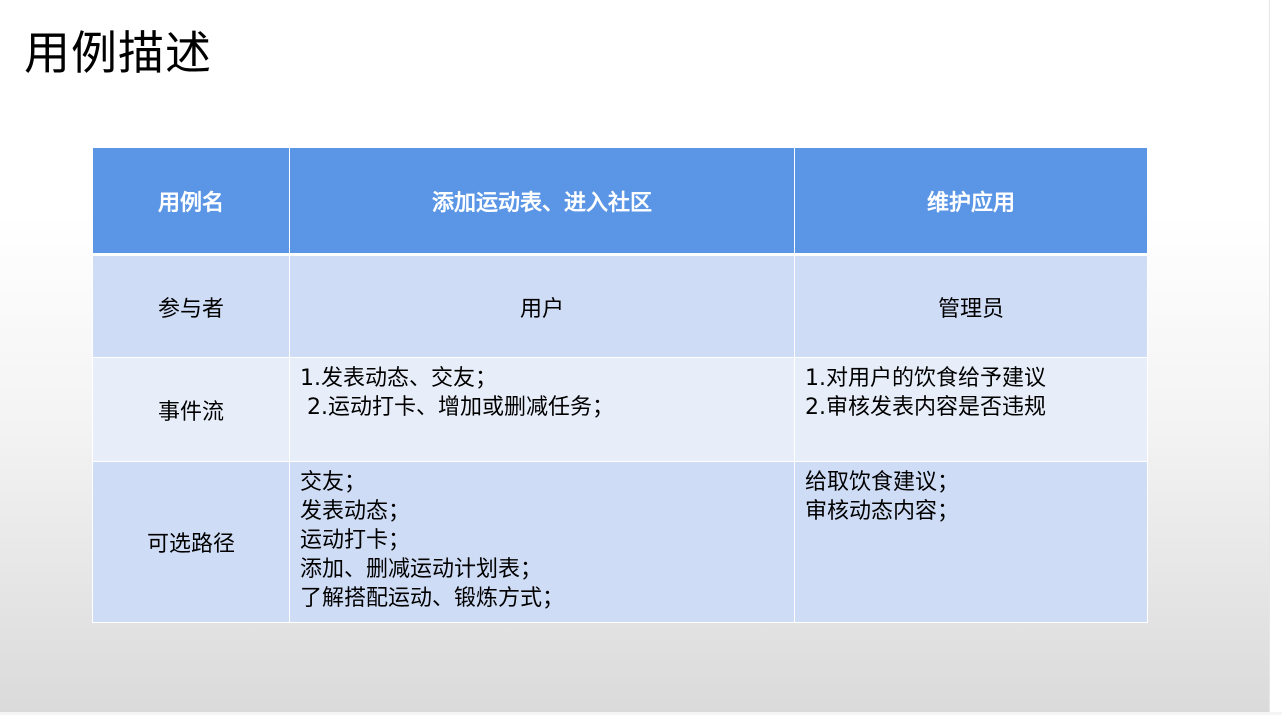 Image resolution: width=1282 pixels, height=715 pixels. I want to click on table-header-row: 用例名 添加运动表、进入社区 维护应用, so click(620, 201).